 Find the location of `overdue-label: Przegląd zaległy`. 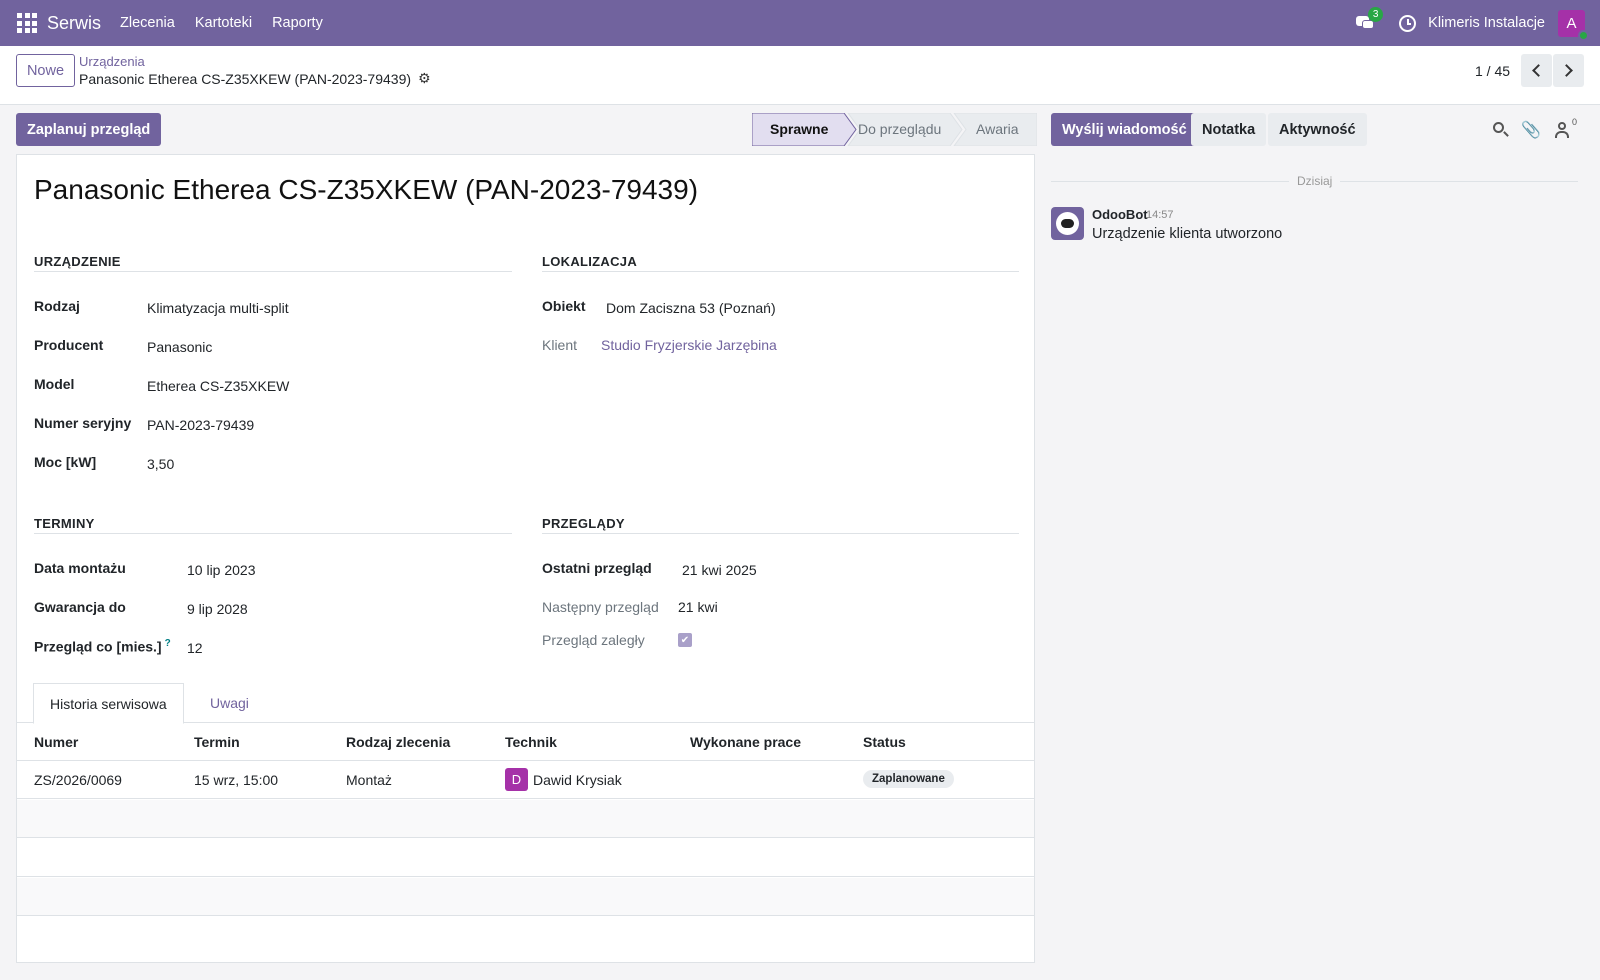

overdue-label: Przegląd zaległy is located at coordinates (593, 640).